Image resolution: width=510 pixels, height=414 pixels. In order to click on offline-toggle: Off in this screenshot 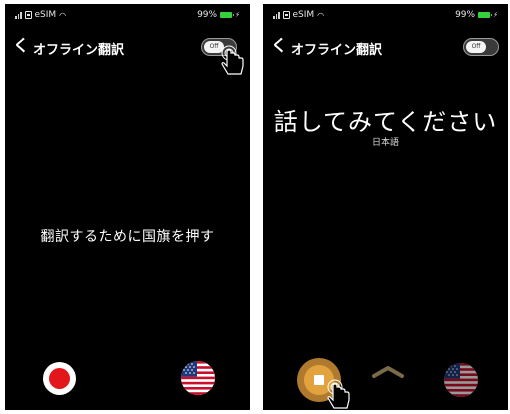, I will do `click(481, 47)`.